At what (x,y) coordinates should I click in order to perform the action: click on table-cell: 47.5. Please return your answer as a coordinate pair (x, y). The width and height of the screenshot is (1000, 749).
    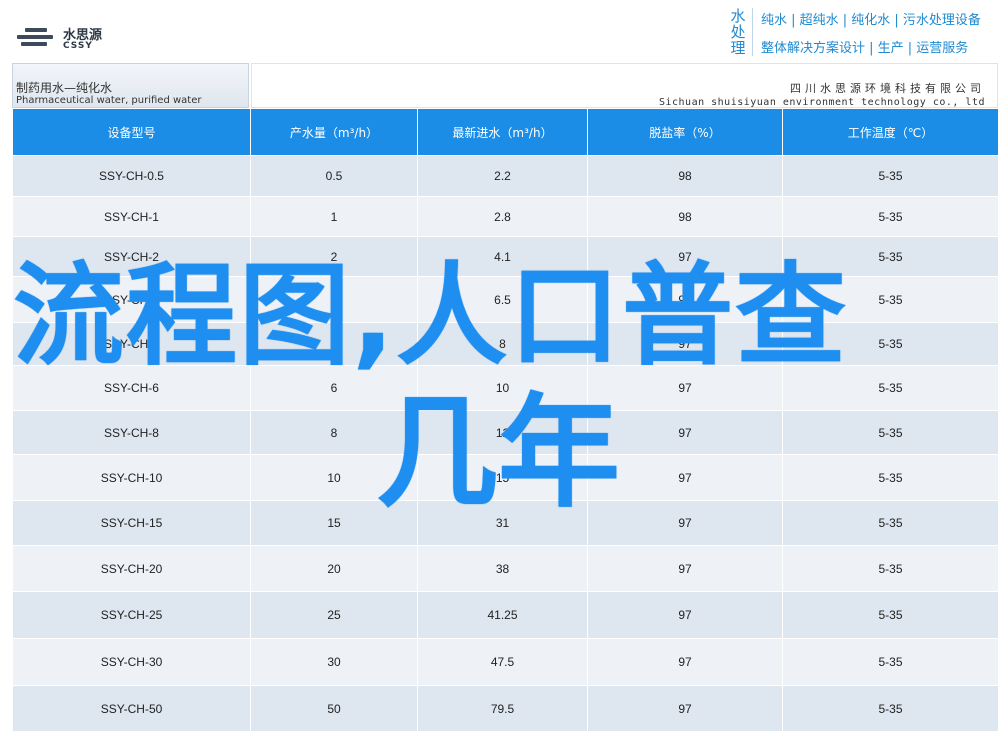
    Looking at the image, I should click on (502, 662).